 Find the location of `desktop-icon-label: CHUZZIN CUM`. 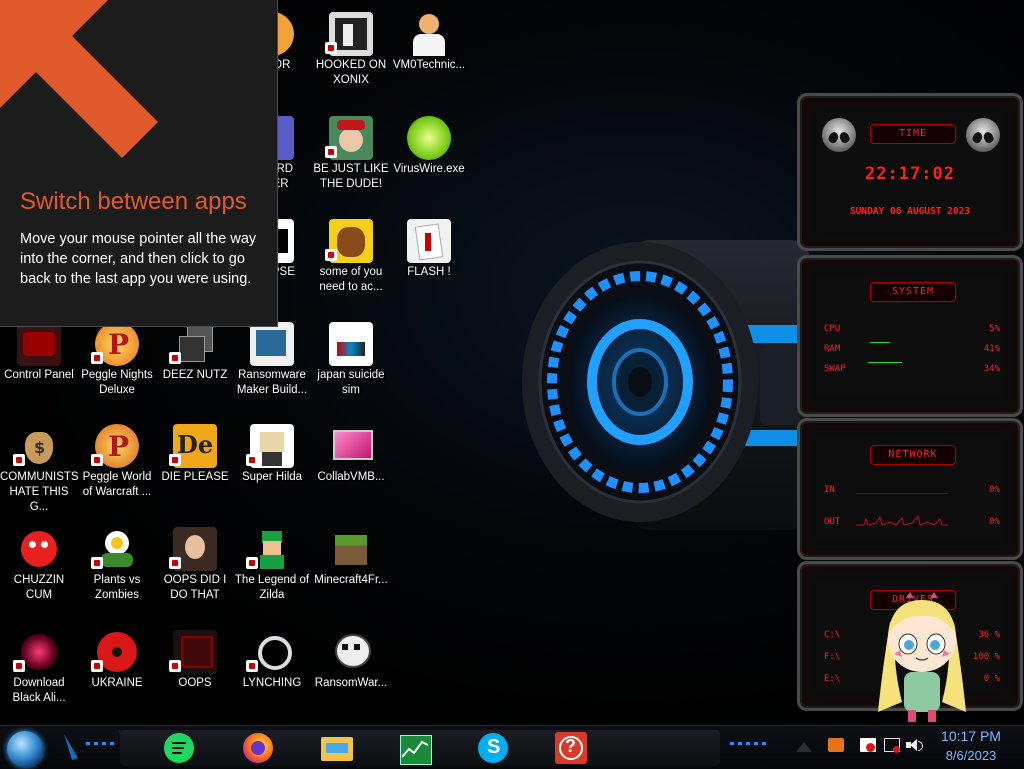

desktop-icon-label: CHUZZIN CUM is located at coordinates (39, 587).